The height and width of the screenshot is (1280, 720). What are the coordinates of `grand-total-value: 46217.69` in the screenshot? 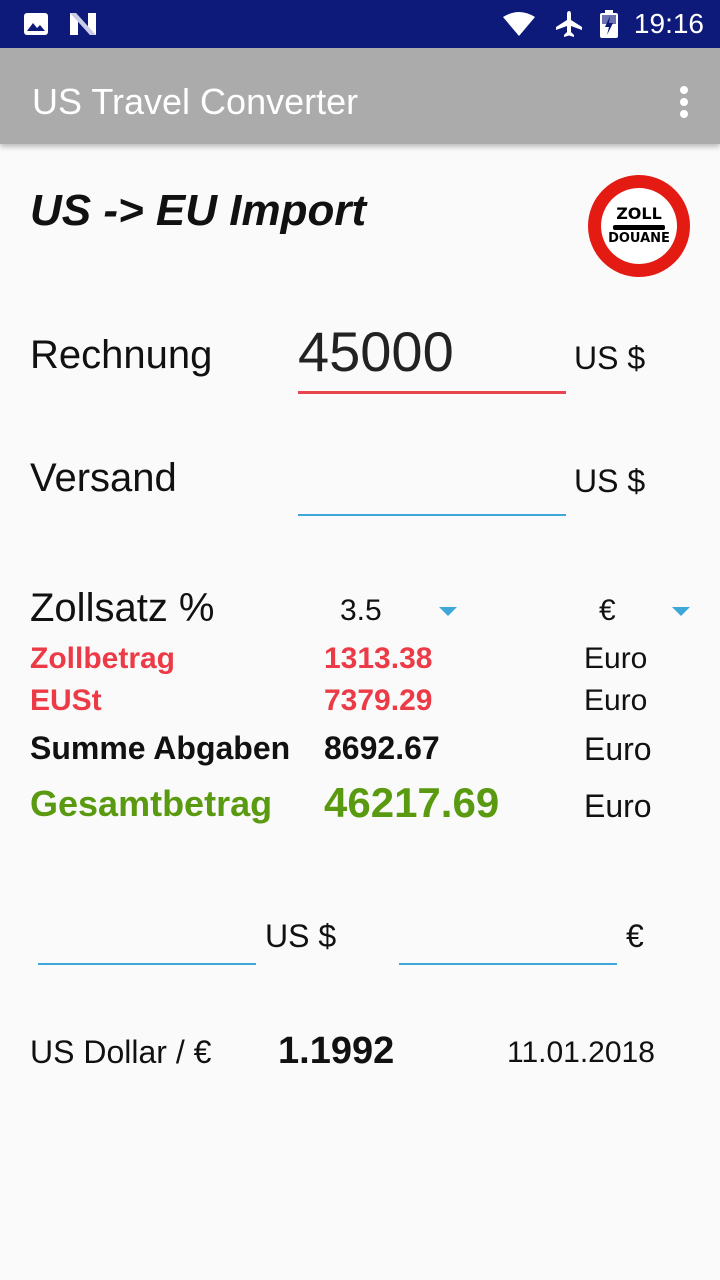 It's located at (412, 802).